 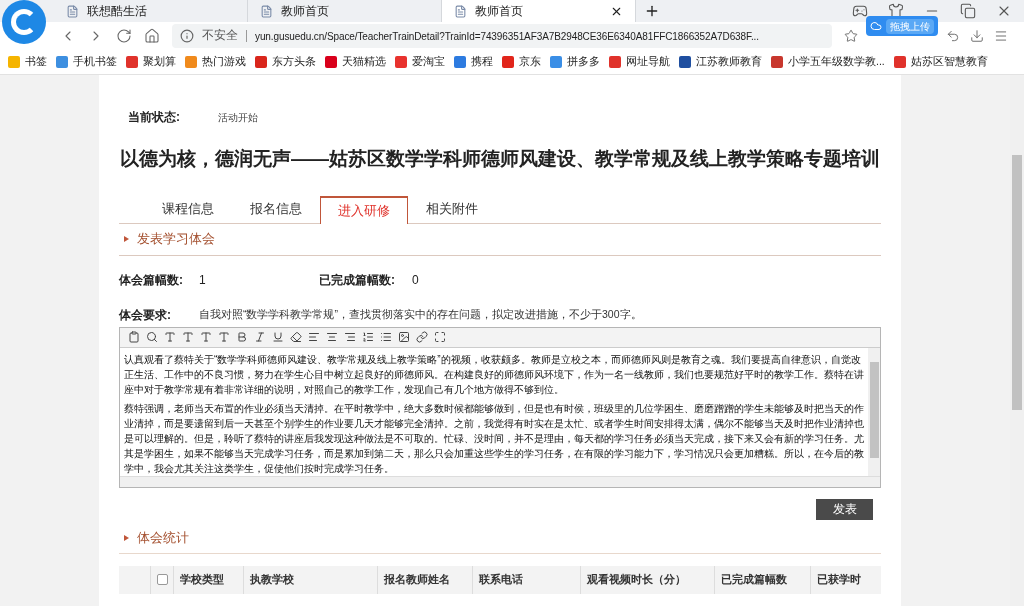 What do you see at coordinates (575, 62) in the screenshot?
I see `bookmark-item: 拼多多` at bounding box center [575, 62].